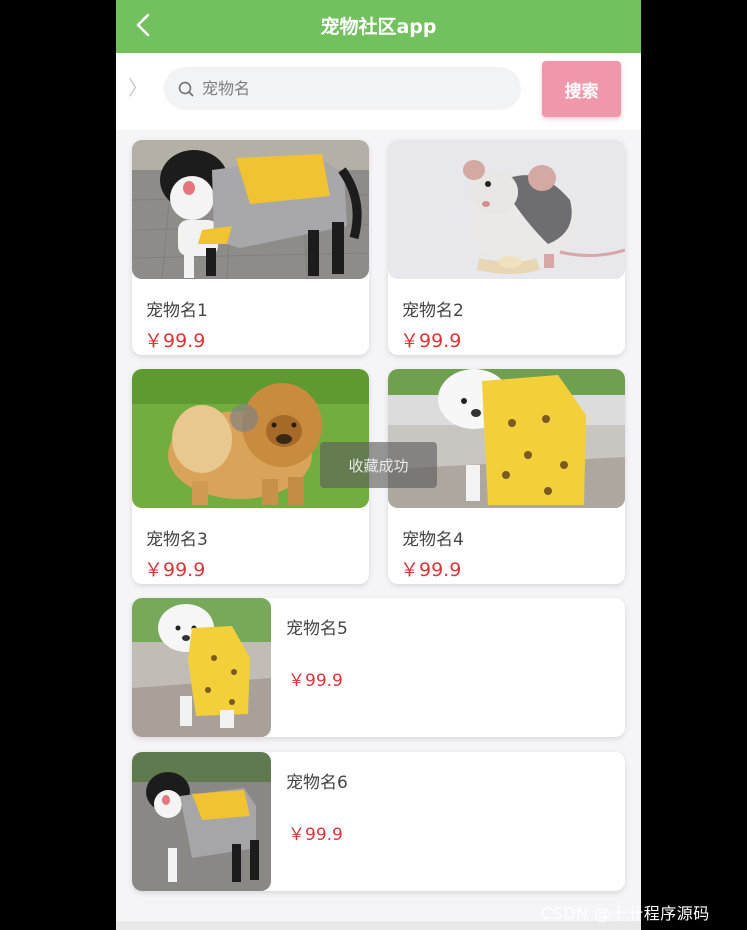 Image resolution: width=747 pixels, height=930 pixels. Describe the element at coordinates (352, 88) in the screenshot. I see `search-input` at that location.